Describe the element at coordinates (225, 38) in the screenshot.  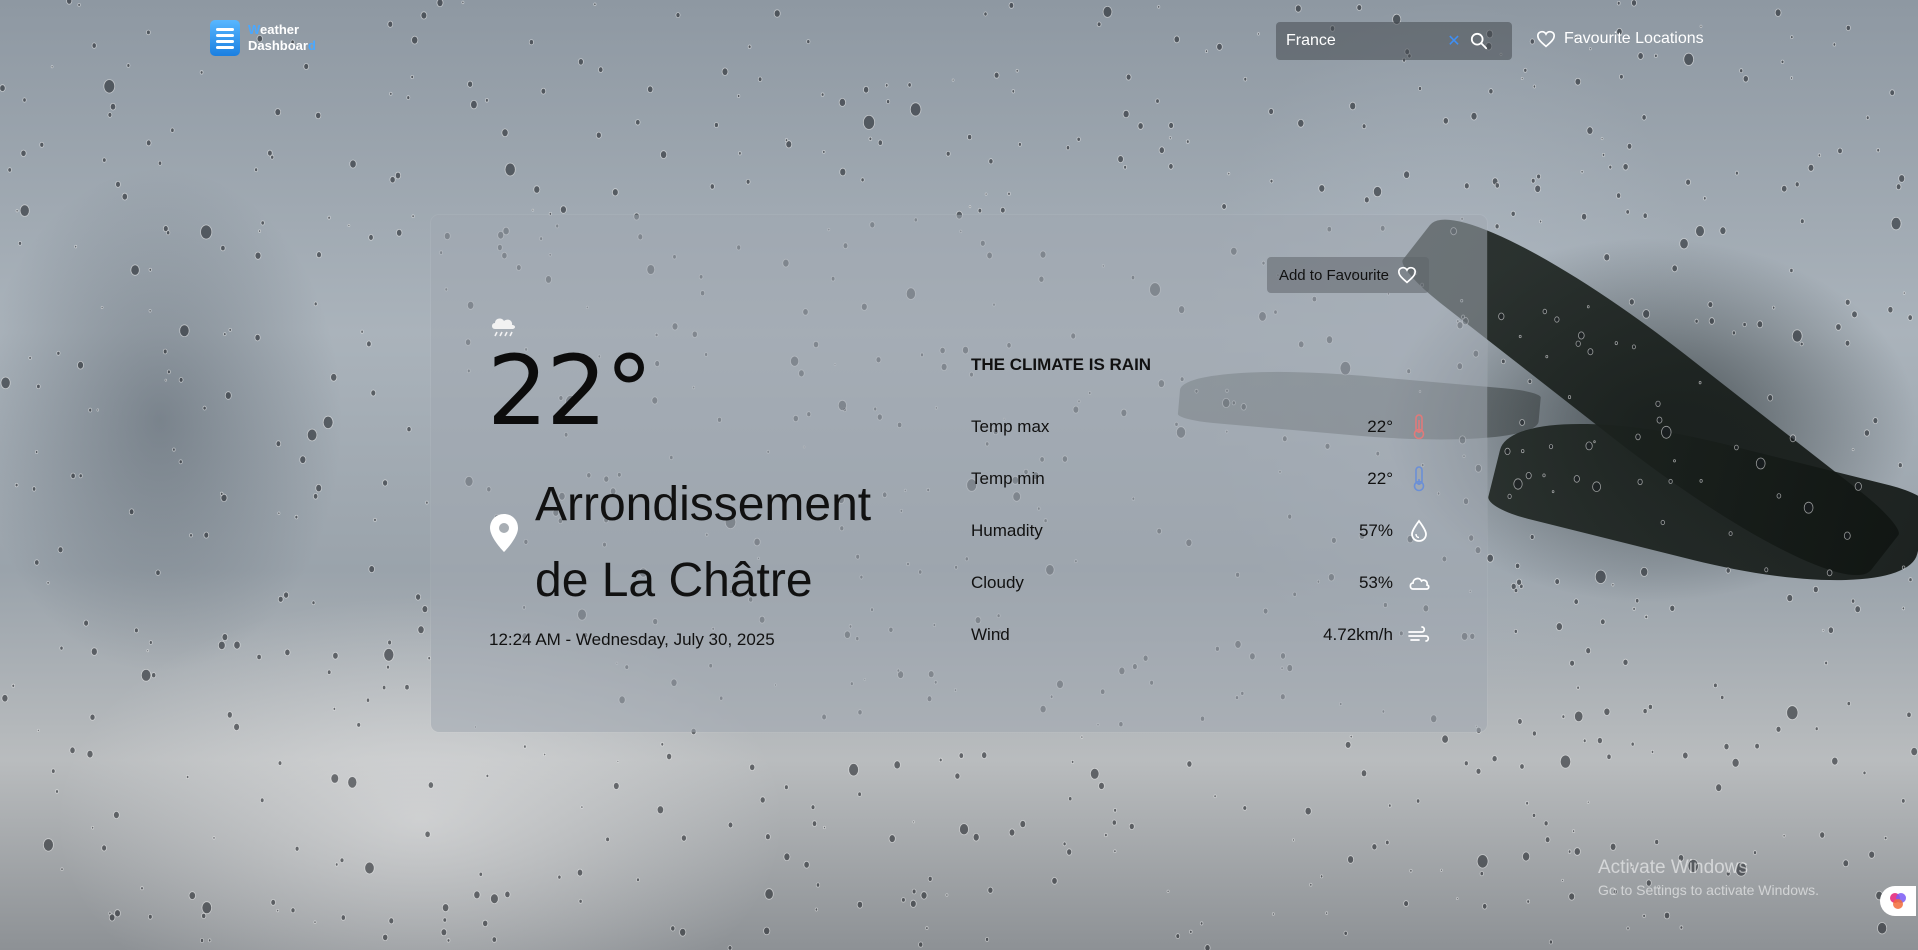
I see `logo-icon` at that location.